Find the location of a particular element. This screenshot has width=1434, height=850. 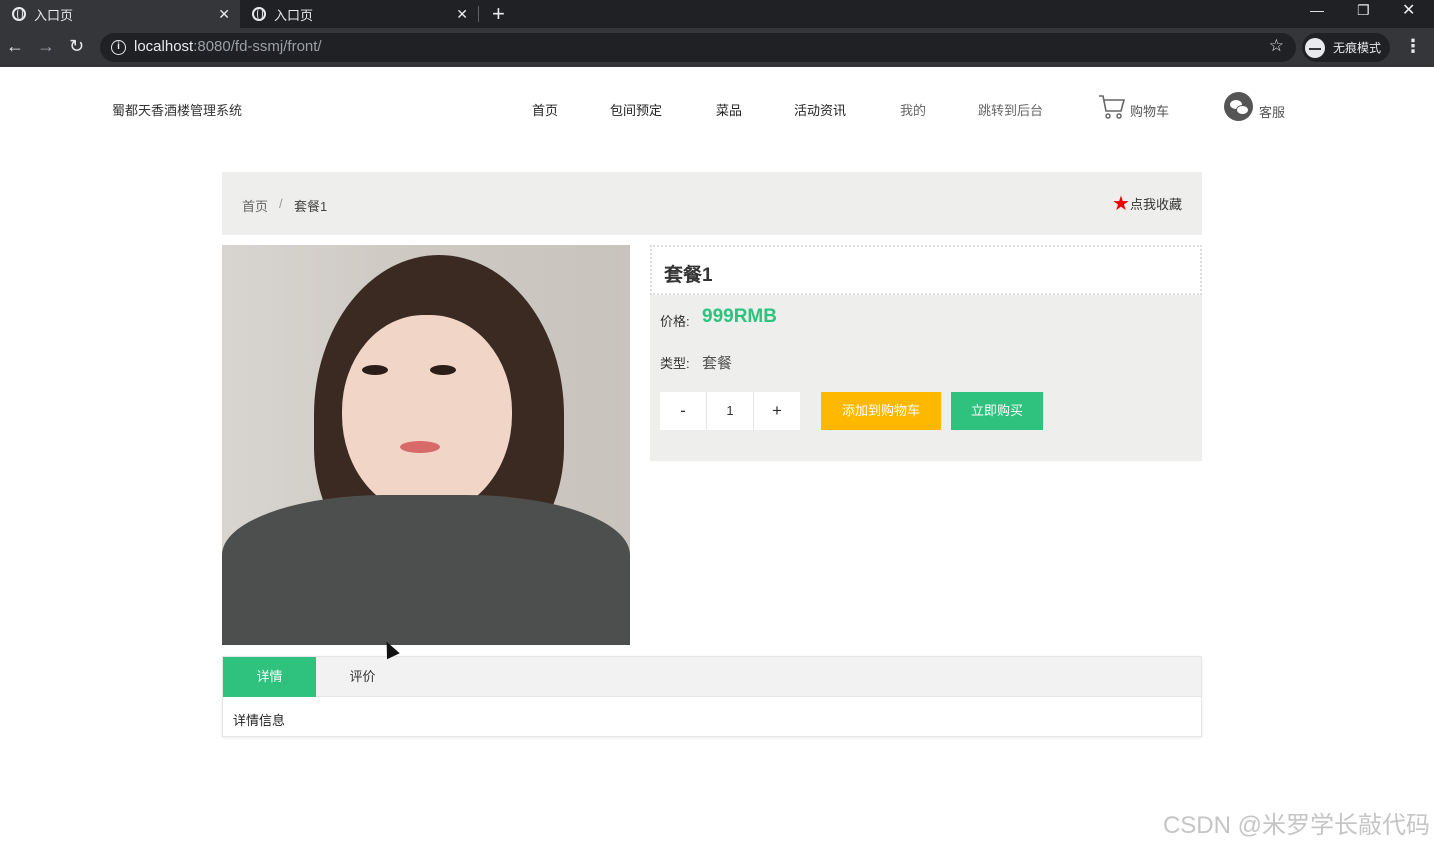

quantity-input: 1 is located at coordinates (730, 411).